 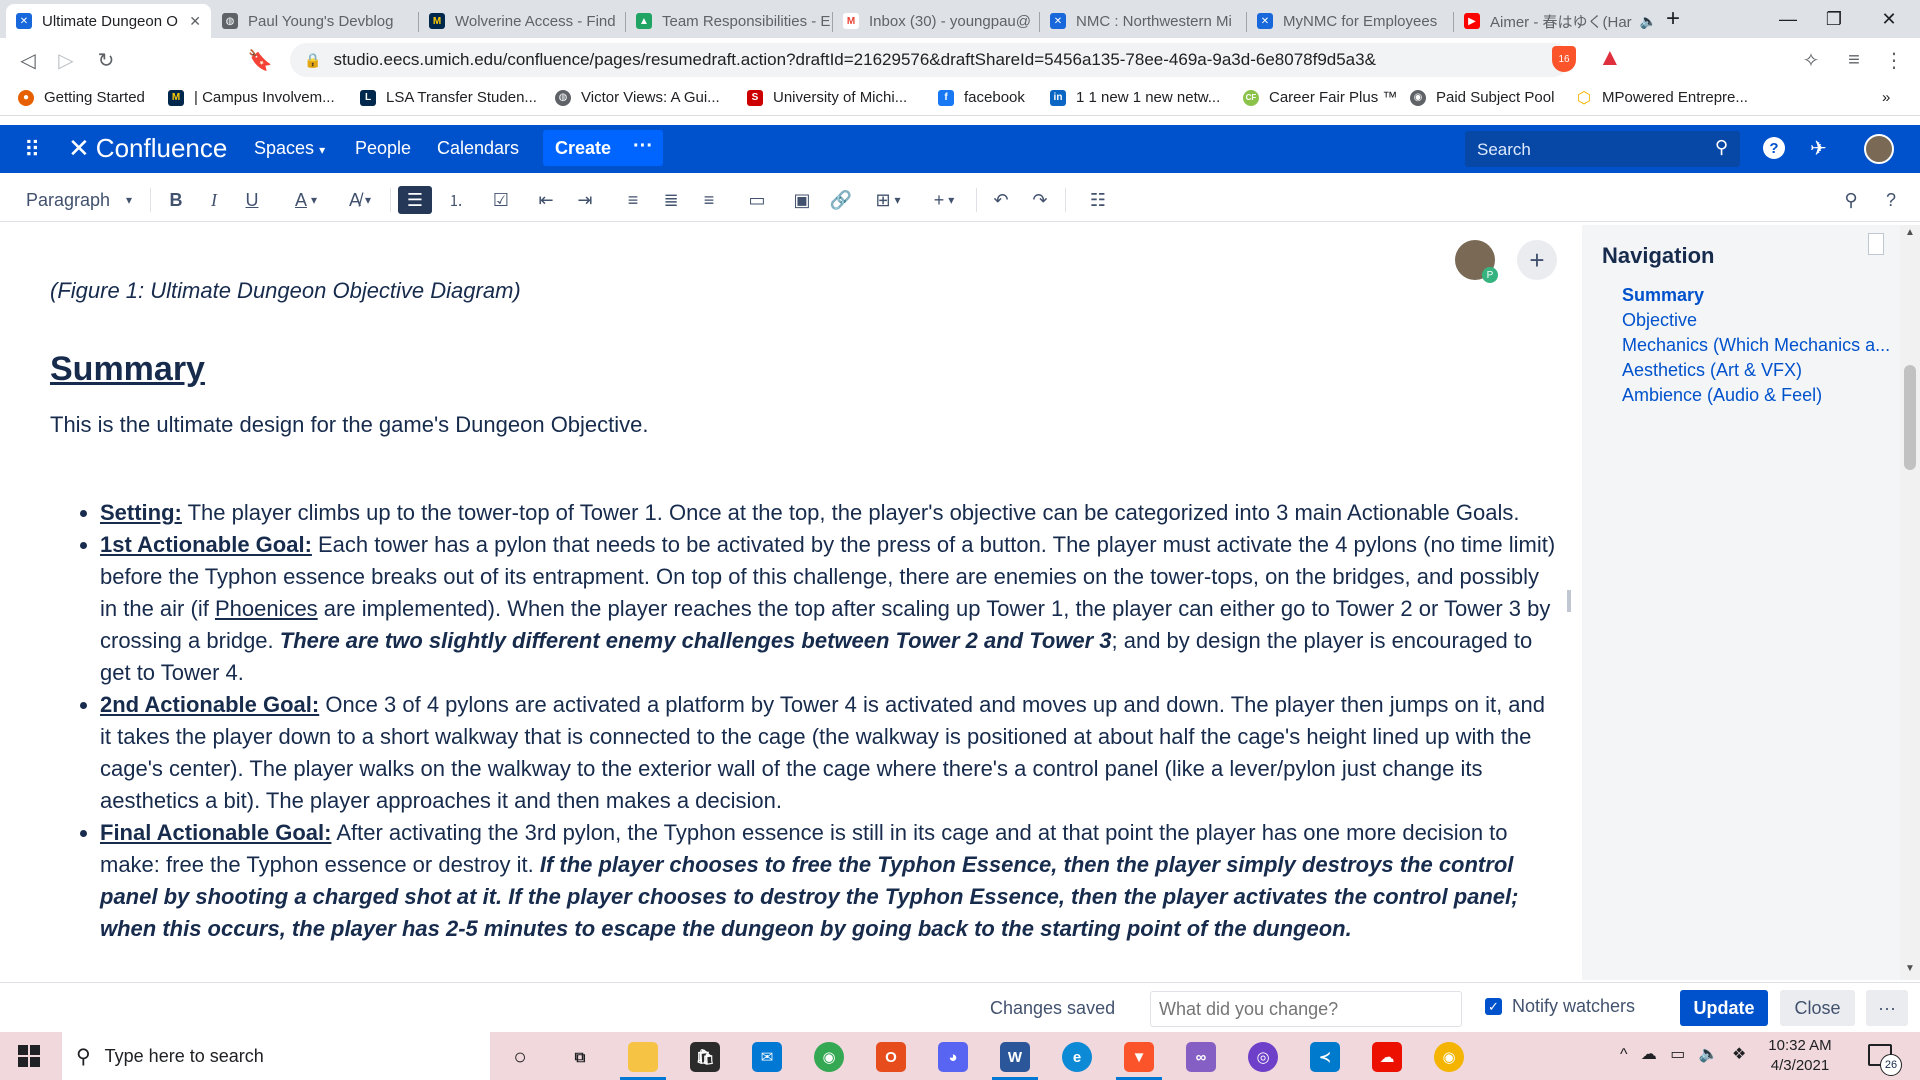 I want to click on close-button: Close, so click(x=1817, y=1008).